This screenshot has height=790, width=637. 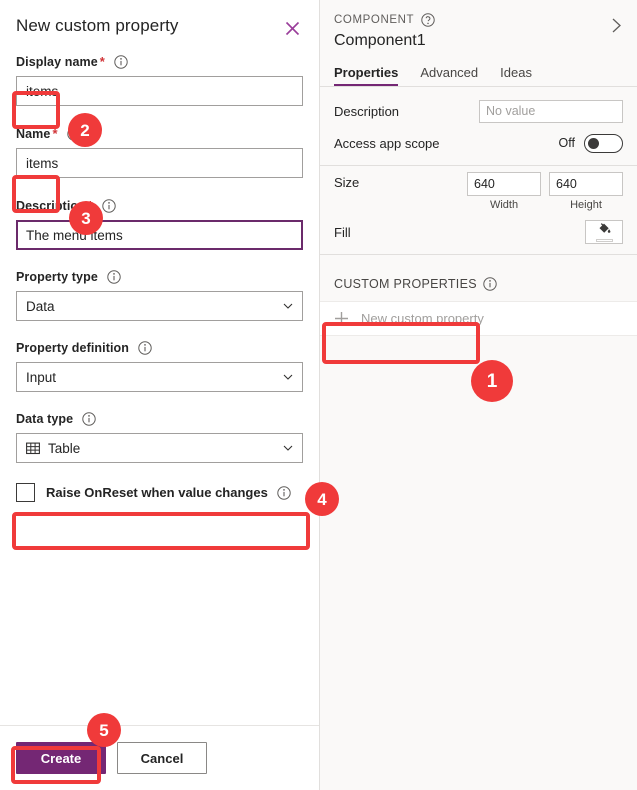 What do you see at coordinates (586, 205) in the screenshot?
I see `height-caption: Height` at bounding box center [586, 205].